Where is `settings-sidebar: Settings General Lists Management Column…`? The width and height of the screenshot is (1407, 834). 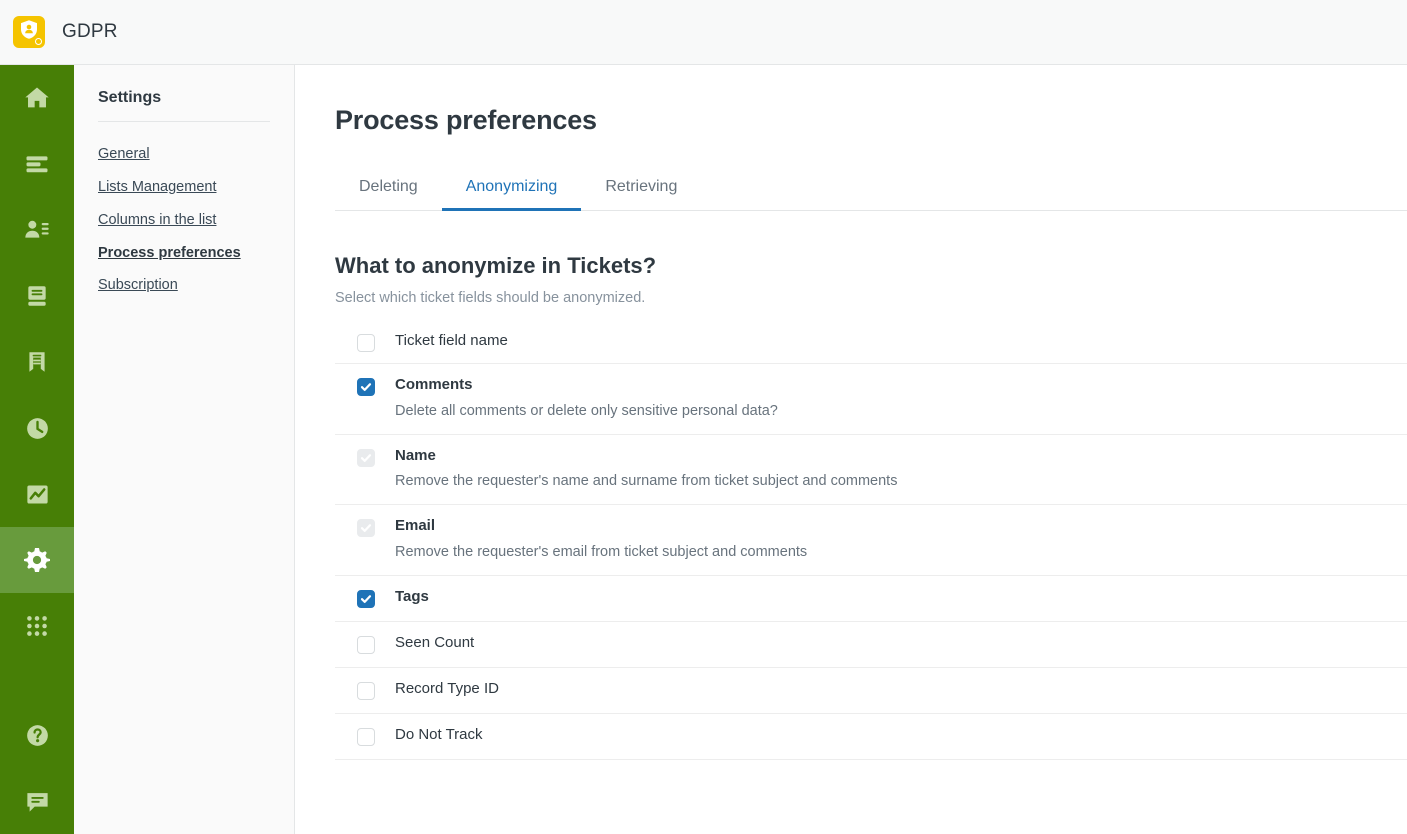 settings-sidebar: Settings General Lists Management Column… is located at coordinates (184, 449).